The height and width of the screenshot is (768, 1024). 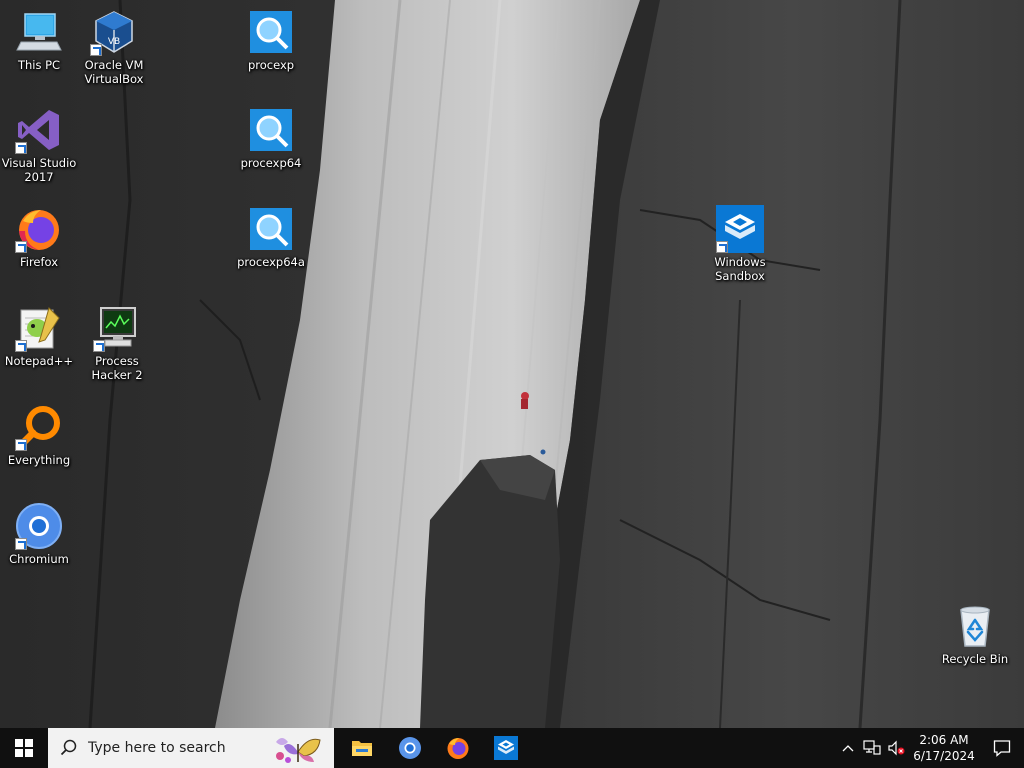 What do you see at coordinates (975, 626) in the screenshot?
I see `recycle-bin-icon` at bounding box center [975, 626].